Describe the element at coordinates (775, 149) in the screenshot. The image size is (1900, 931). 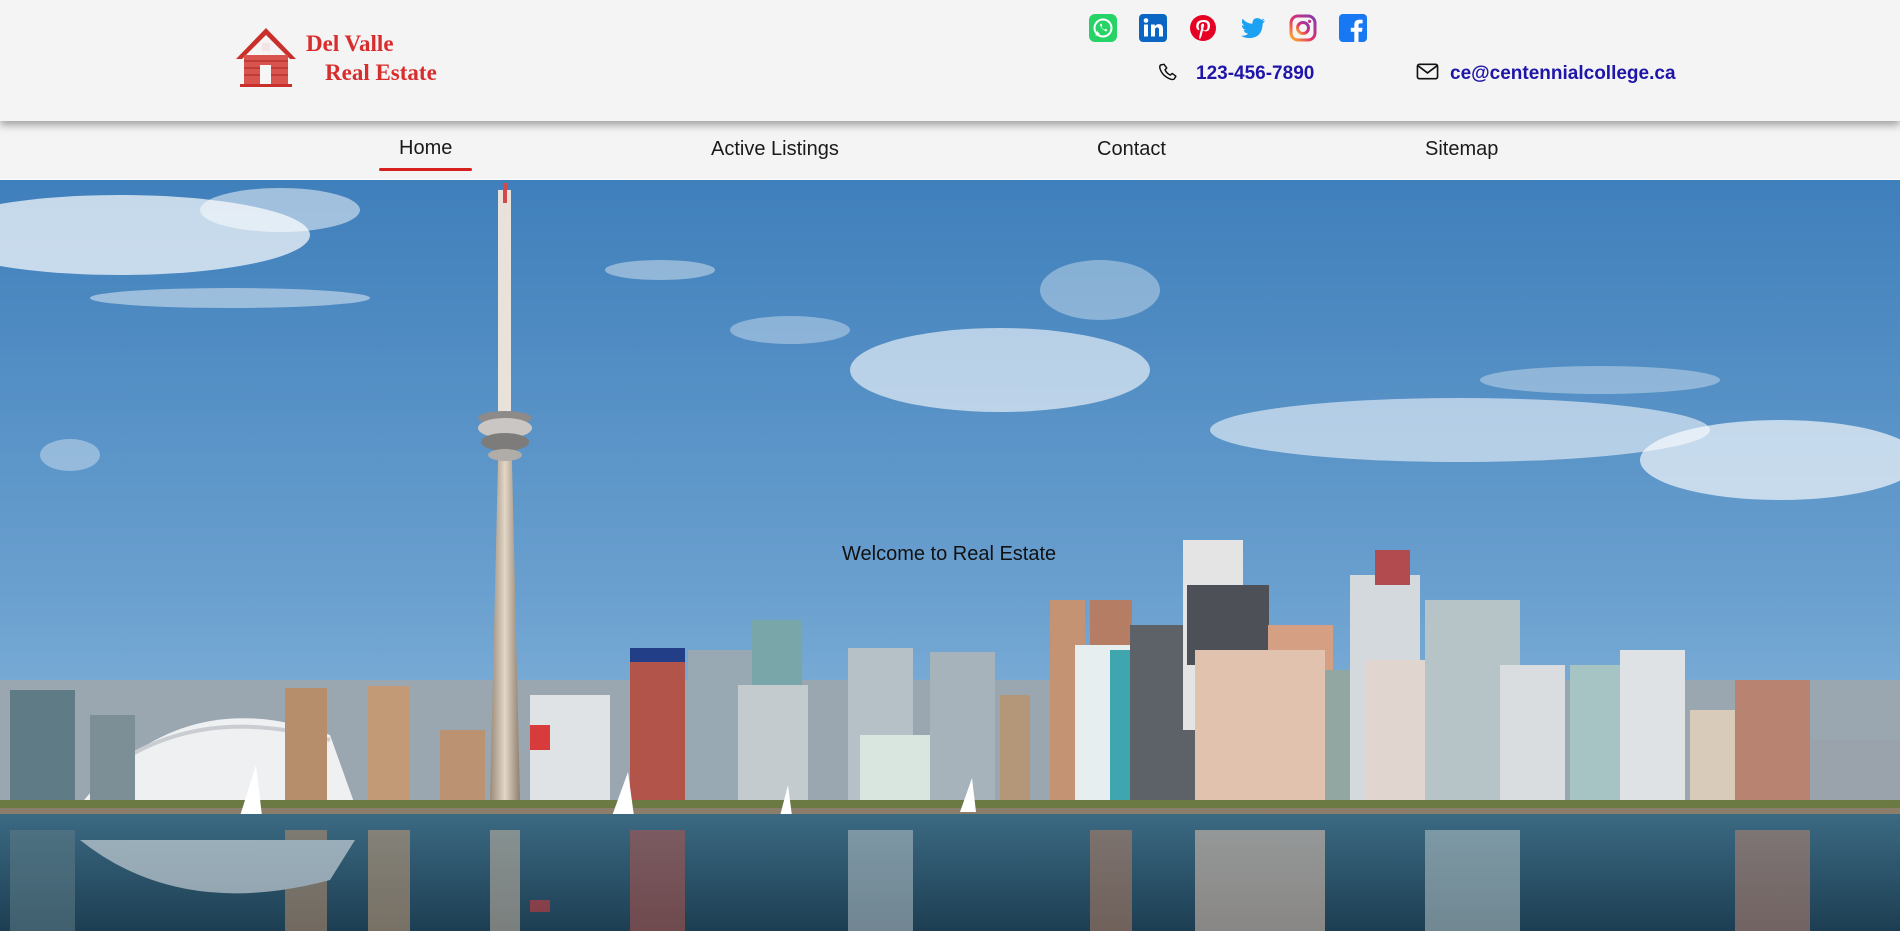
I see `nav-item-active-listings: Active Listings` at that location.